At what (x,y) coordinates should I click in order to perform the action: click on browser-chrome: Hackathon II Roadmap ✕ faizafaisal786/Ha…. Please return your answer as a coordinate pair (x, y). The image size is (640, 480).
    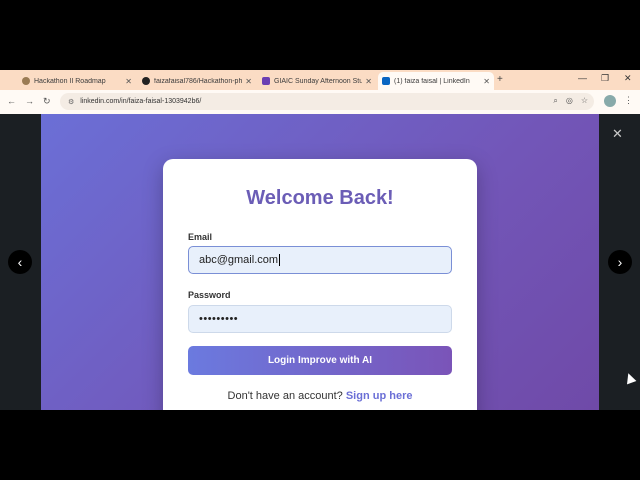
    Looking at the image, I should click on (320, 92).